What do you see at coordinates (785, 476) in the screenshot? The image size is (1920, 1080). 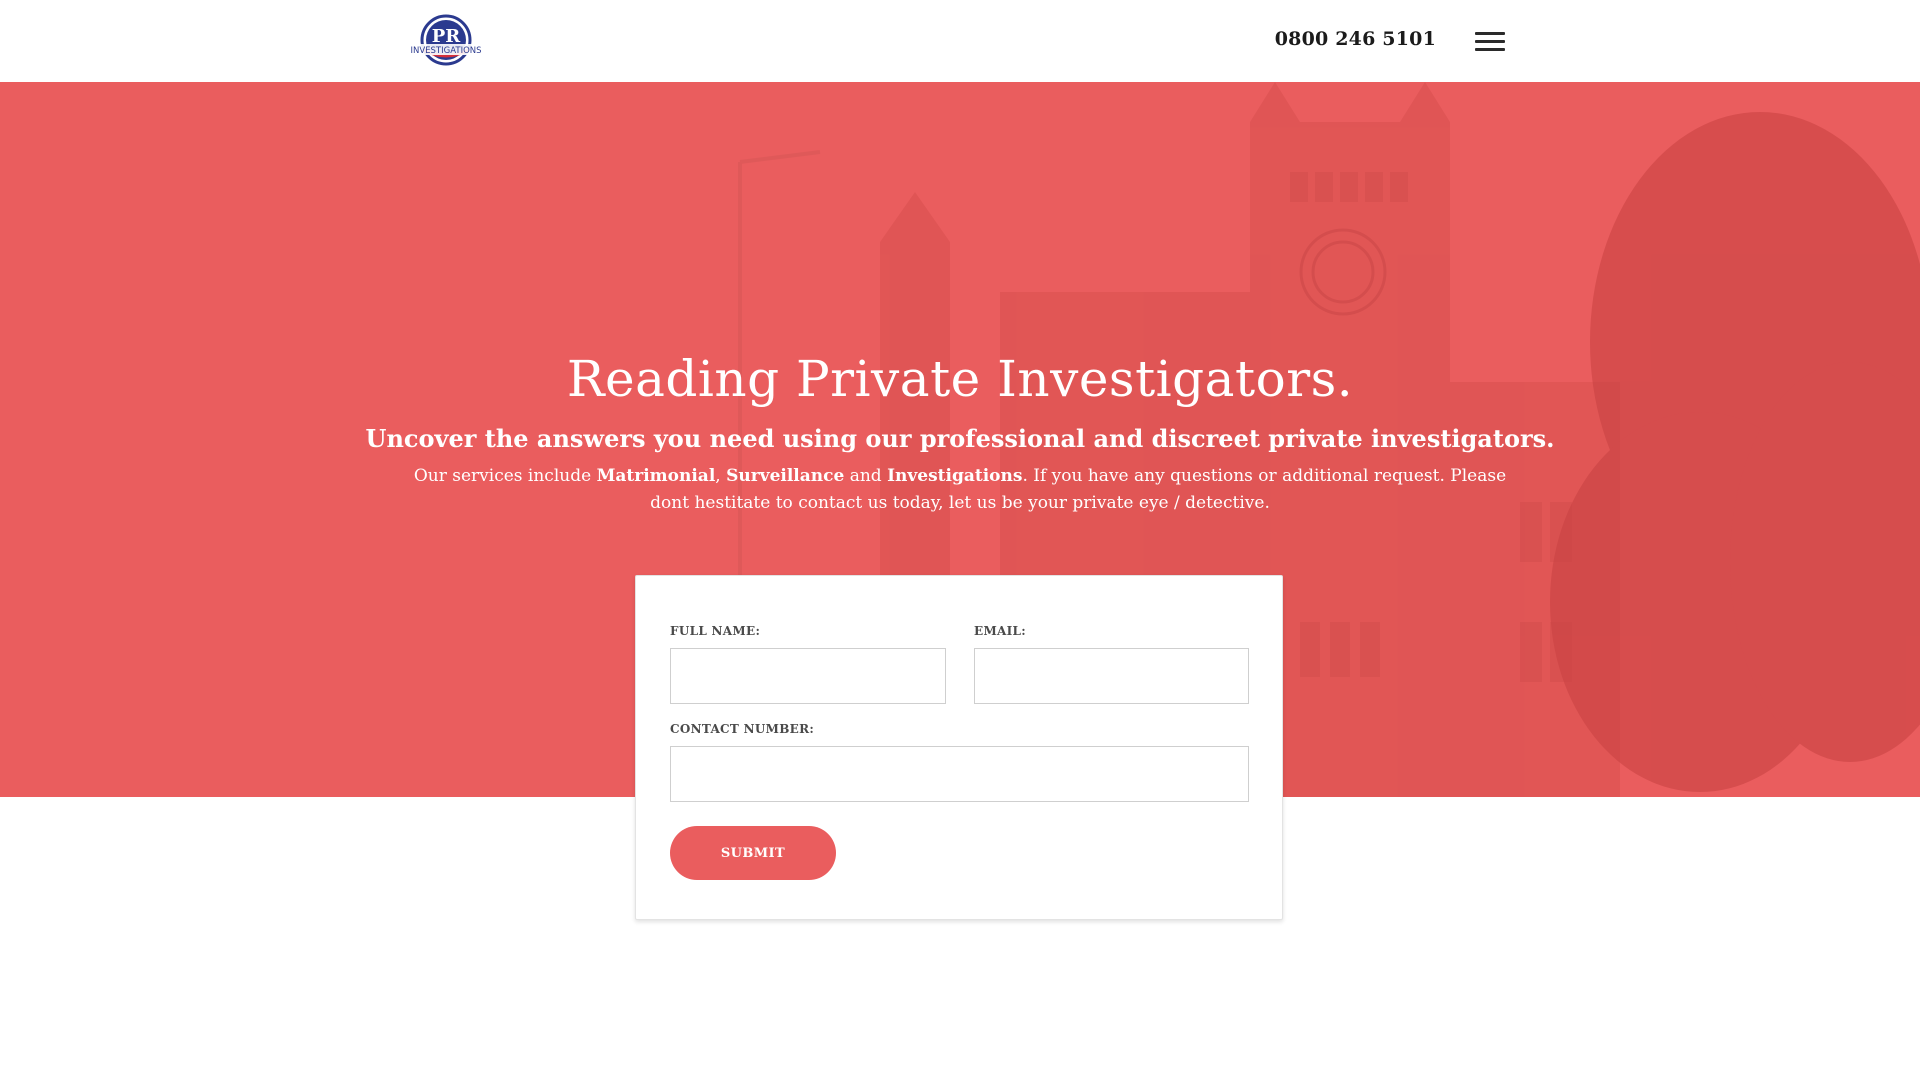 I see `service-surveillance: Surveillance` at bounding box center [785, 476].